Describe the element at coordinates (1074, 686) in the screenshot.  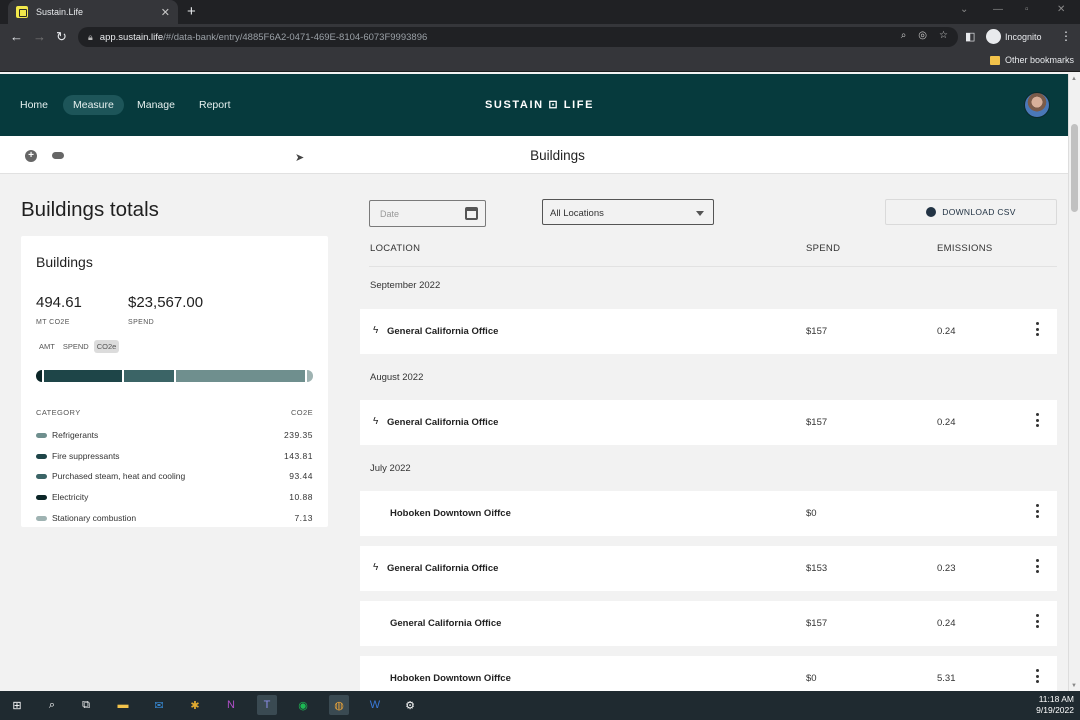
I see `scroll-down-icon: ▼` at that location.